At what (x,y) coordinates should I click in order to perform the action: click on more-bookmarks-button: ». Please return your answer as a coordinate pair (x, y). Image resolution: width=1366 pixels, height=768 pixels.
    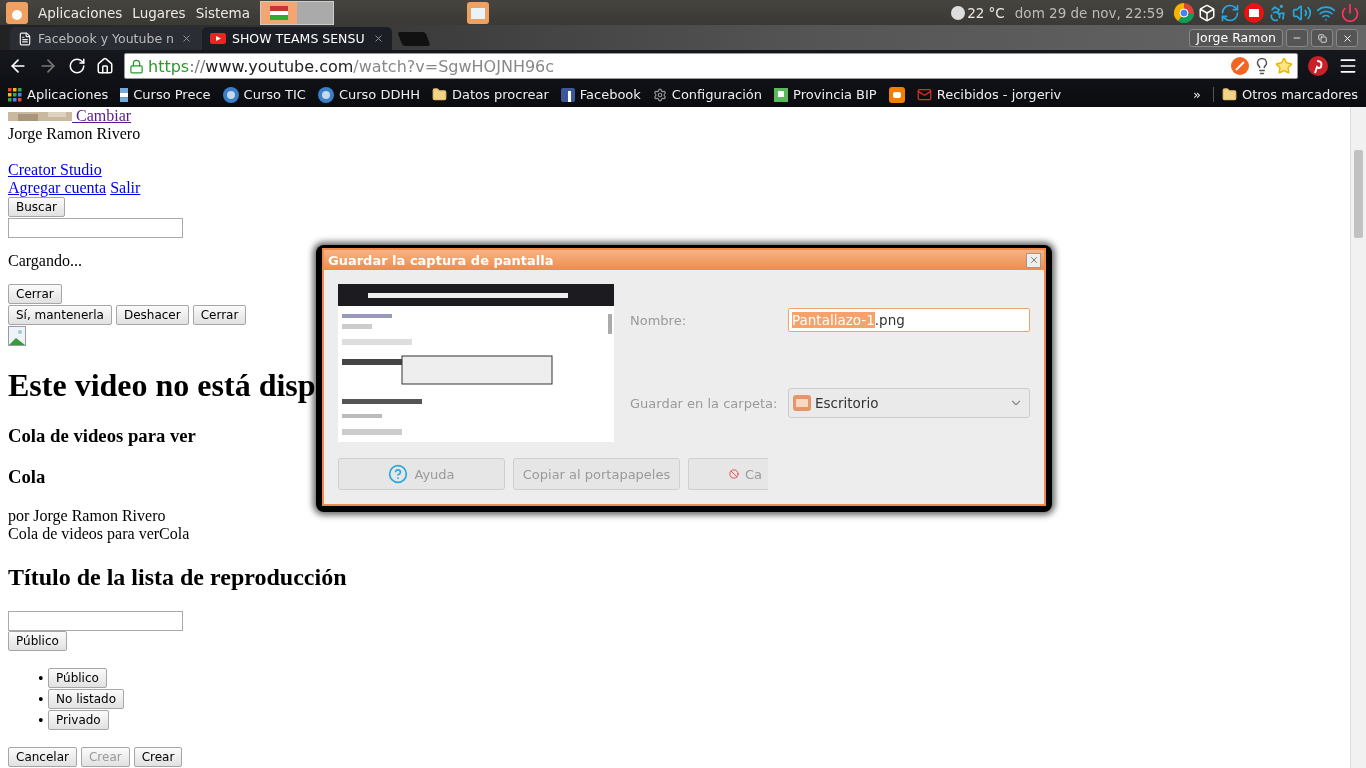
    Looking at the image, I should click on (1196, 94).